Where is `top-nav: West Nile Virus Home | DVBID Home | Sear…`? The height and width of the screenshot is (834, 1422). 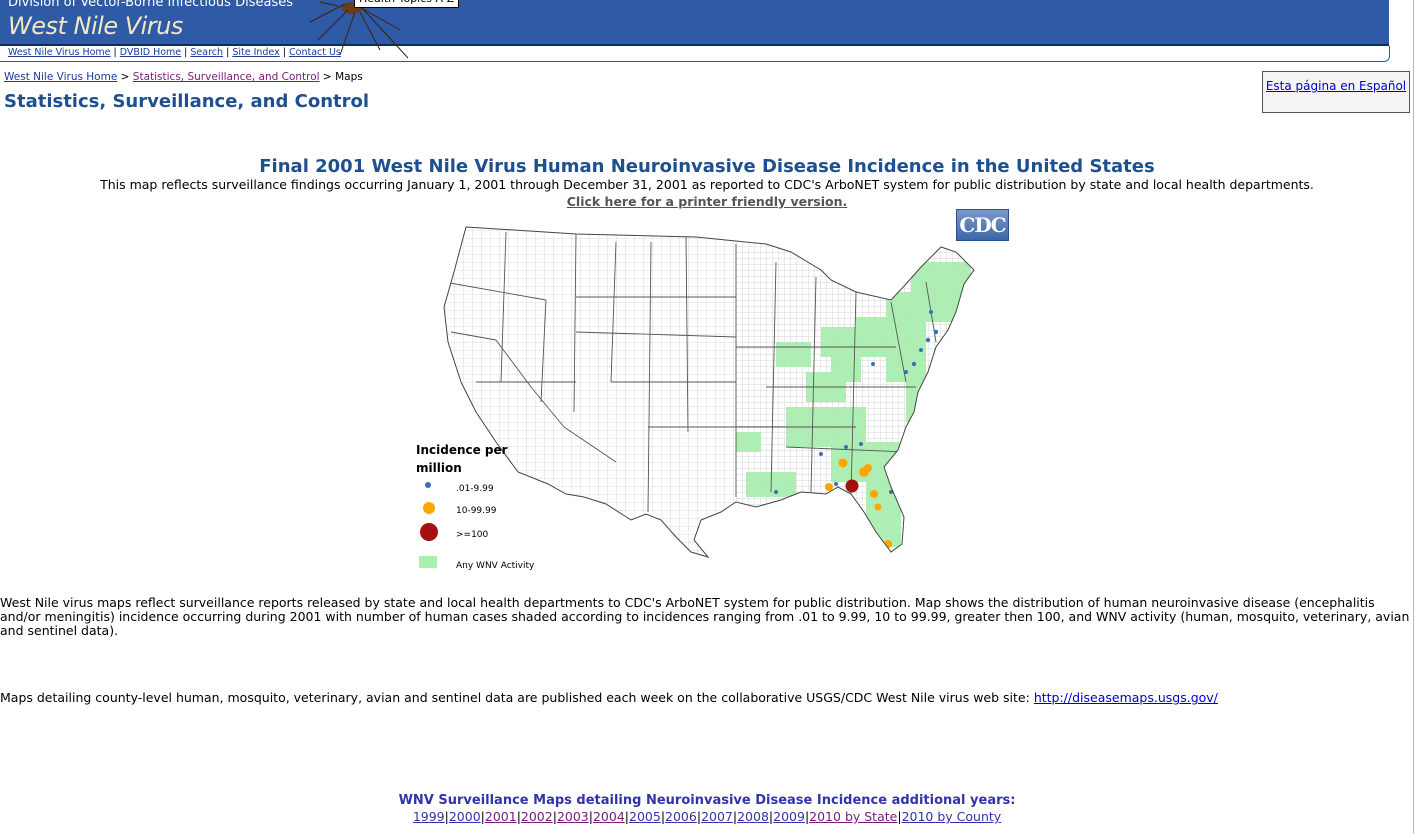 top-nav: West Nile Virus Home | DVBID Home | Sear… is located at coordinates (174, 52).